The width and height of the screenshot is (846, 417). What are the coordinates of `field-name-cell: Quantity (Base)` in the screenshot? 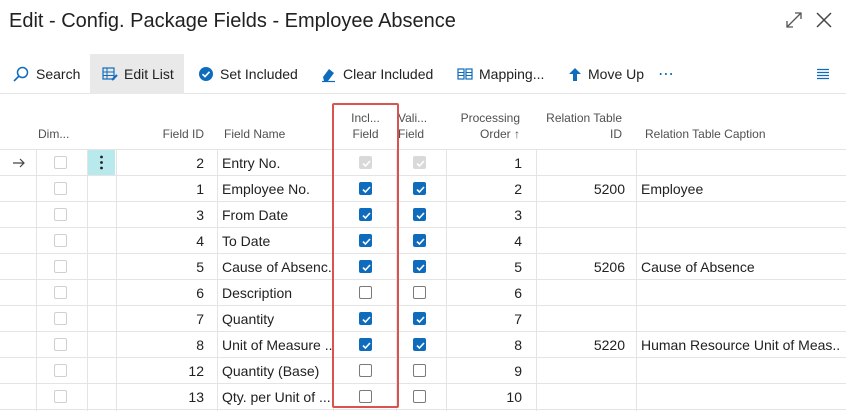 It's located at (277, 371).